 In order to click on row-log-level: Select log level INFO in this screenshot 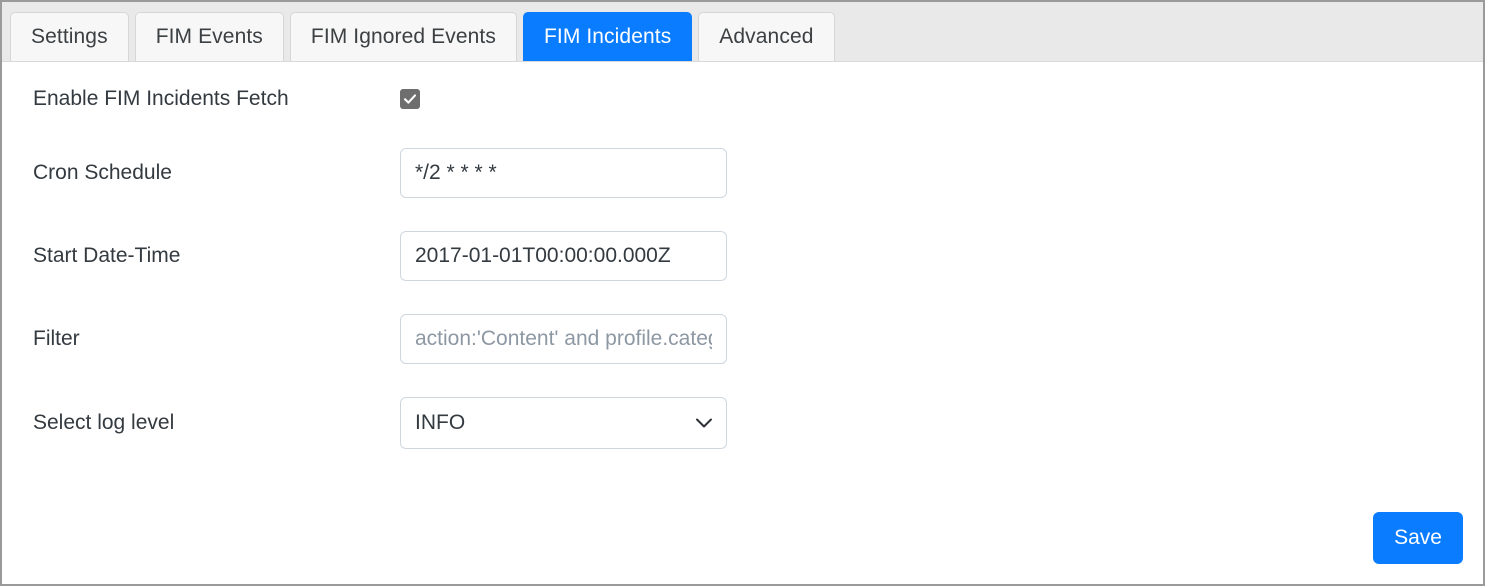, I will do `click(742, 423)`.